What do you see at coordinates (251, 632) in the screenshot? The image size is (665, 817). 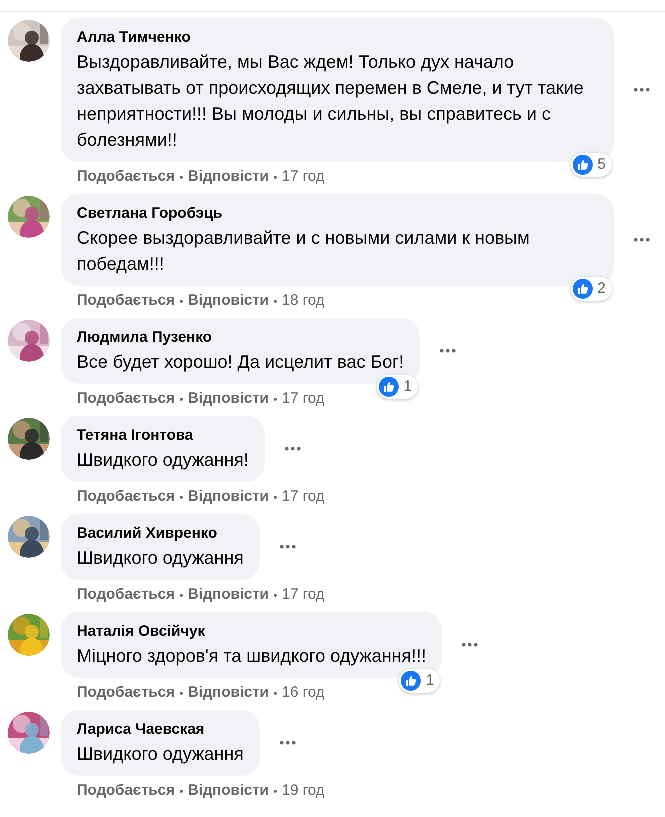 I see `author-name: Наталія Овсійчук` at bounding box center [251, 632].